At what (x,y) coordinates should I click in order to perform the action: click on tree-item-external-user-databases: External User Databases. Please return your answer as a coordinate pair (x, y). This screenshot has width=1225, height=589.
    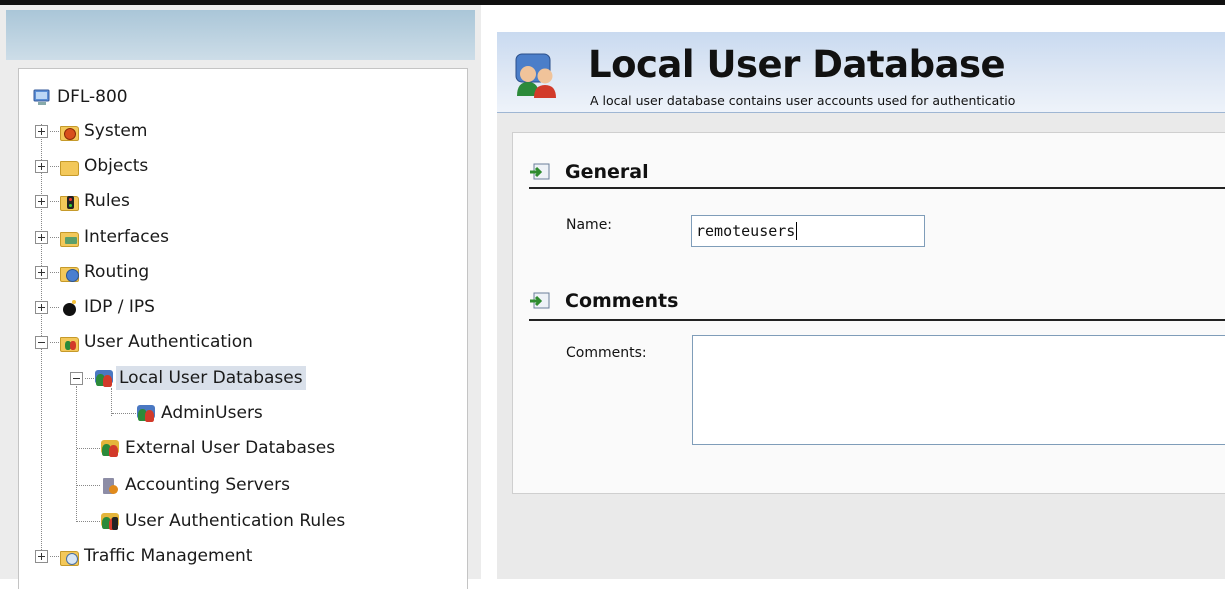
    Looking at the image, I should click on (207, 448).